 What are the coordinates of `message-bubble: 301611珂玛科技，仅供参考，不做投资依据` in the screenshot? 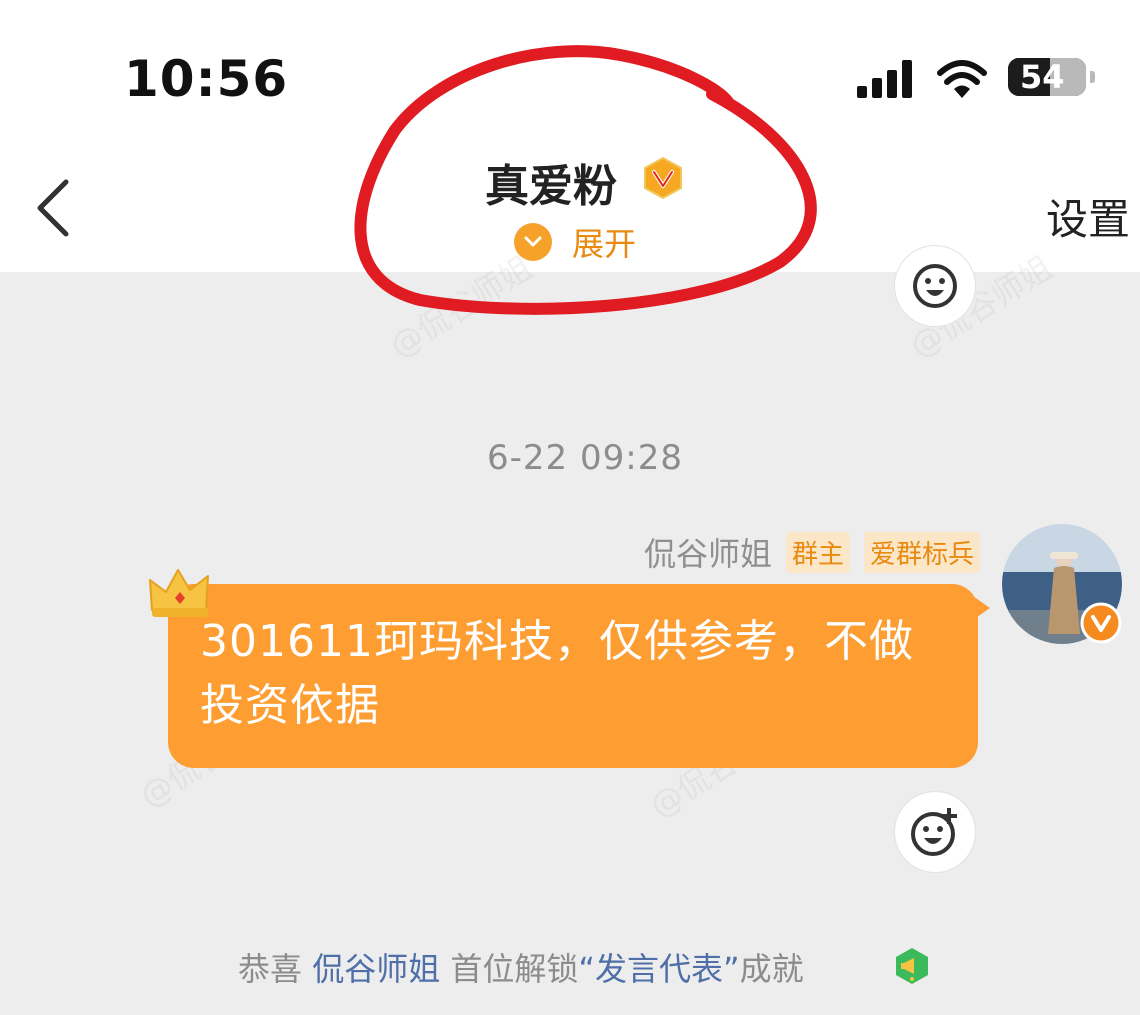 It's located at (573, 676).